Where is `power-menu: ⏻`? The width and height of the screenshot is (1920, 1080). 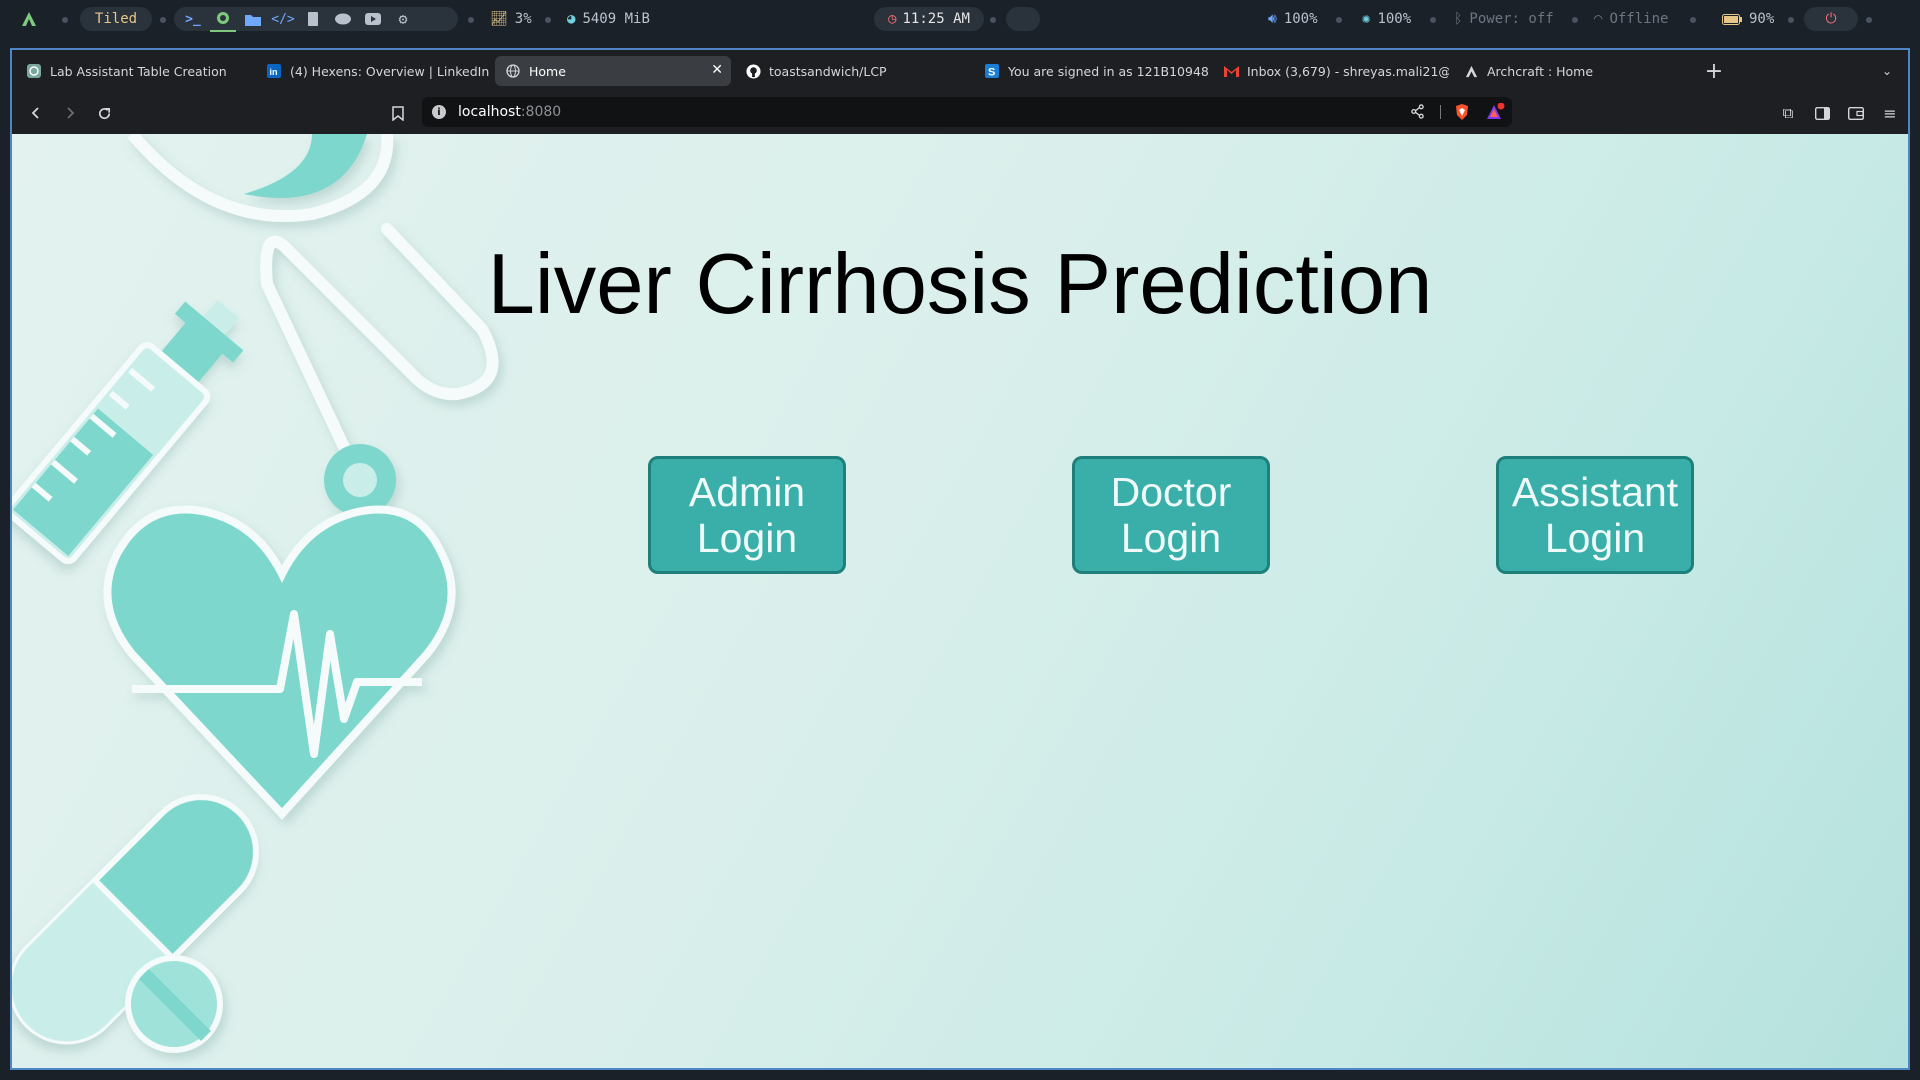 power-menu: ⏻ is located at coordinates (1831, 19).